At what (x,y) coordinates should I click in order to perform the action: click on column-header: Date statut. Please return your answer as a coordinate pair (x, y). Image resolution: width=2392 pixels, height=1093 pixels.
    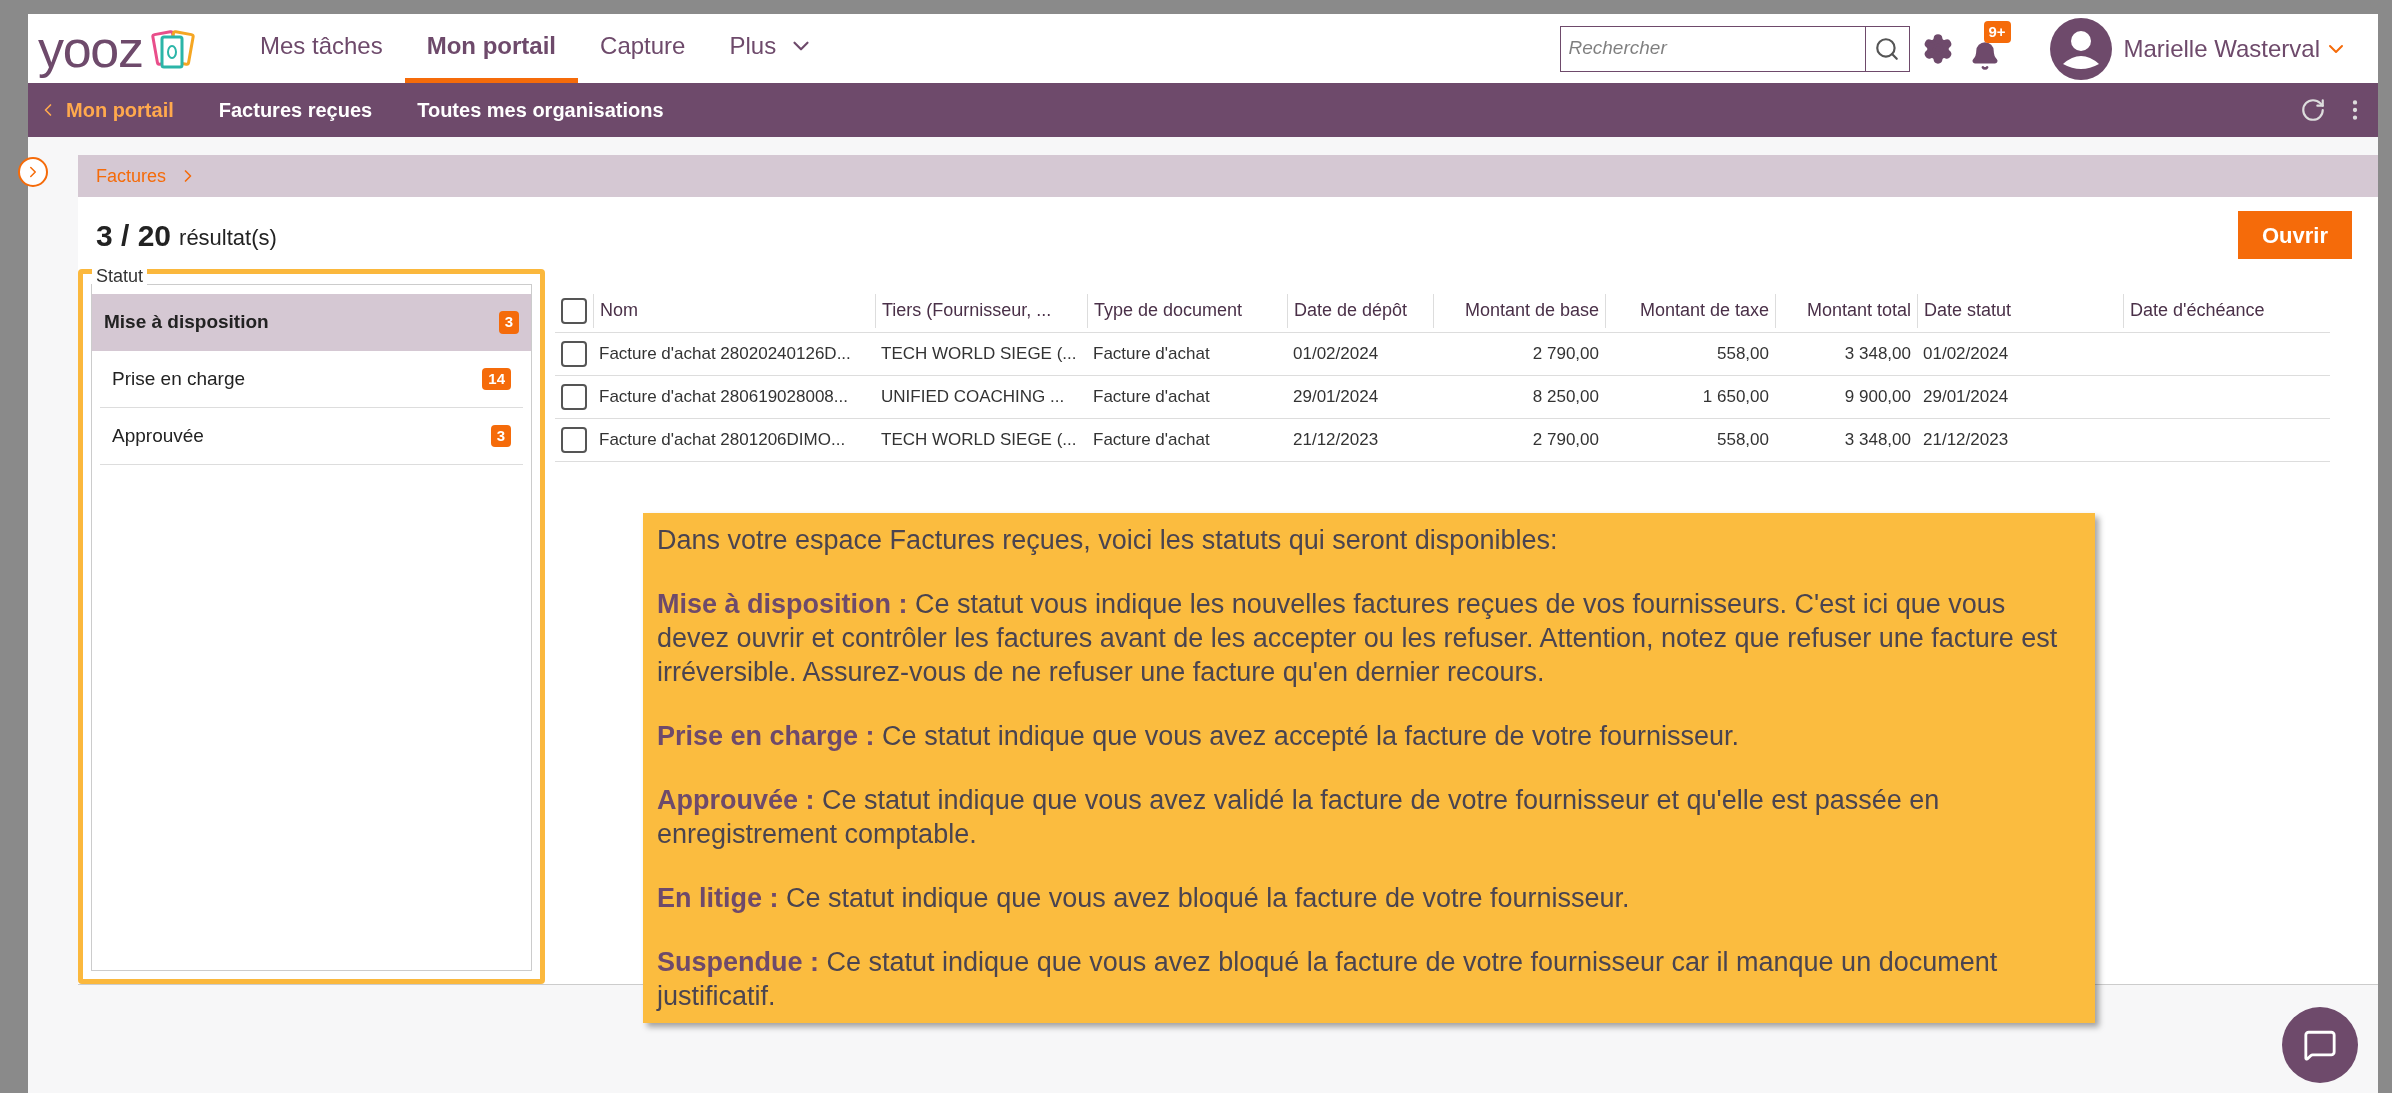
    Looking at the image, I should click on (1968, 310).